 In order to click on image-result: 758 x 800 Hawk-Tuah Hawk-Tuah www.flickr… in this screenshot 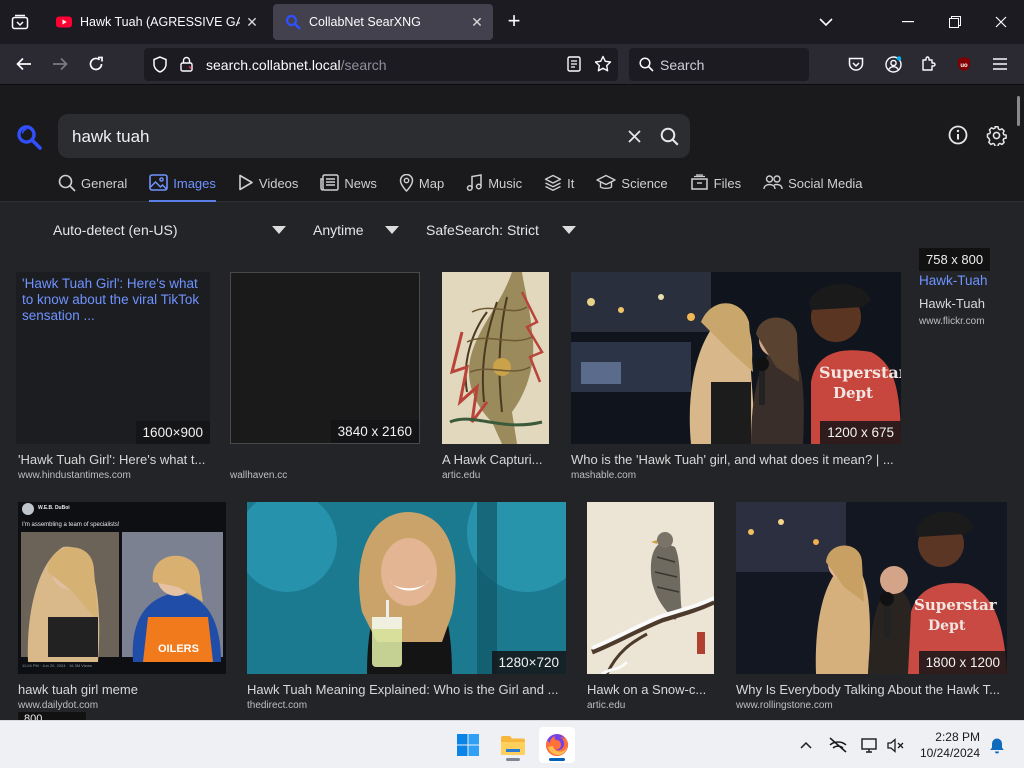, I will do `click(969, 365)`.